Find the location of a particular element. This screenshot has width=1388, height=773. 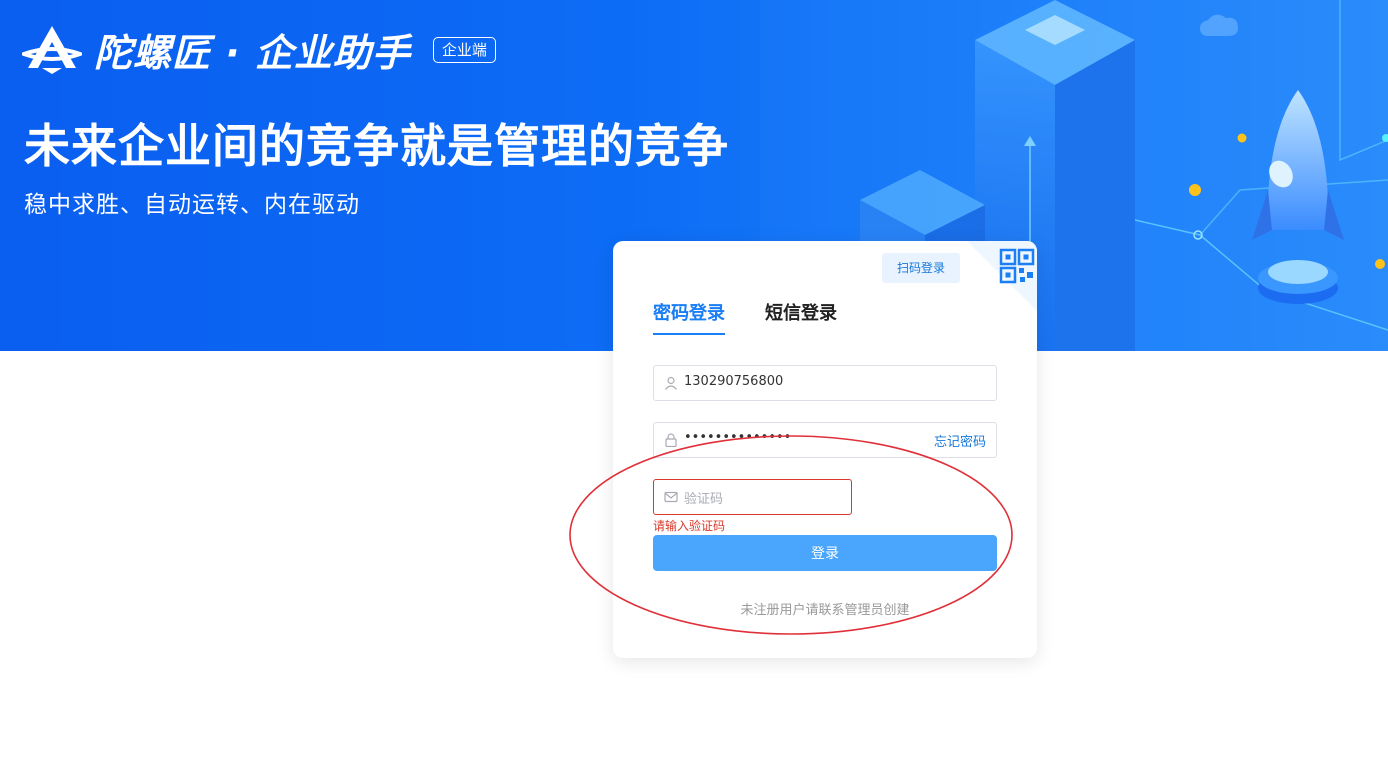

brand-logo: 陀螺匠 · 企业助手 企业端 is located at coordinates (259, 49).